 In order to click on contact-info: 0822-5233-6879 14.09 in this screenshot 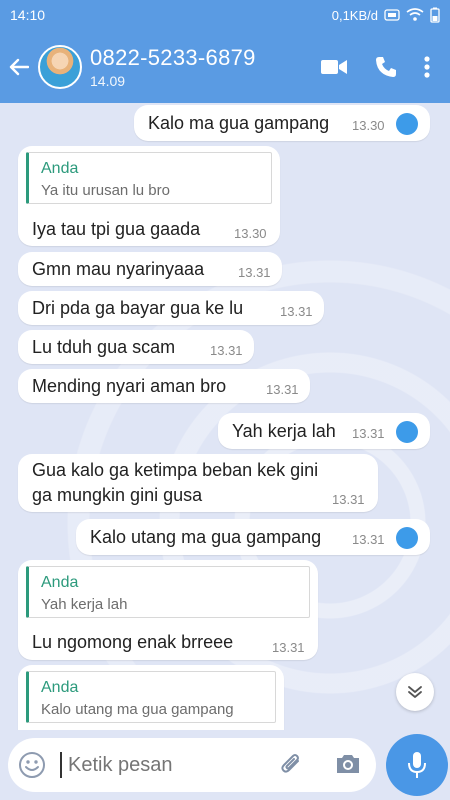, I will do `click(205, 67)`.